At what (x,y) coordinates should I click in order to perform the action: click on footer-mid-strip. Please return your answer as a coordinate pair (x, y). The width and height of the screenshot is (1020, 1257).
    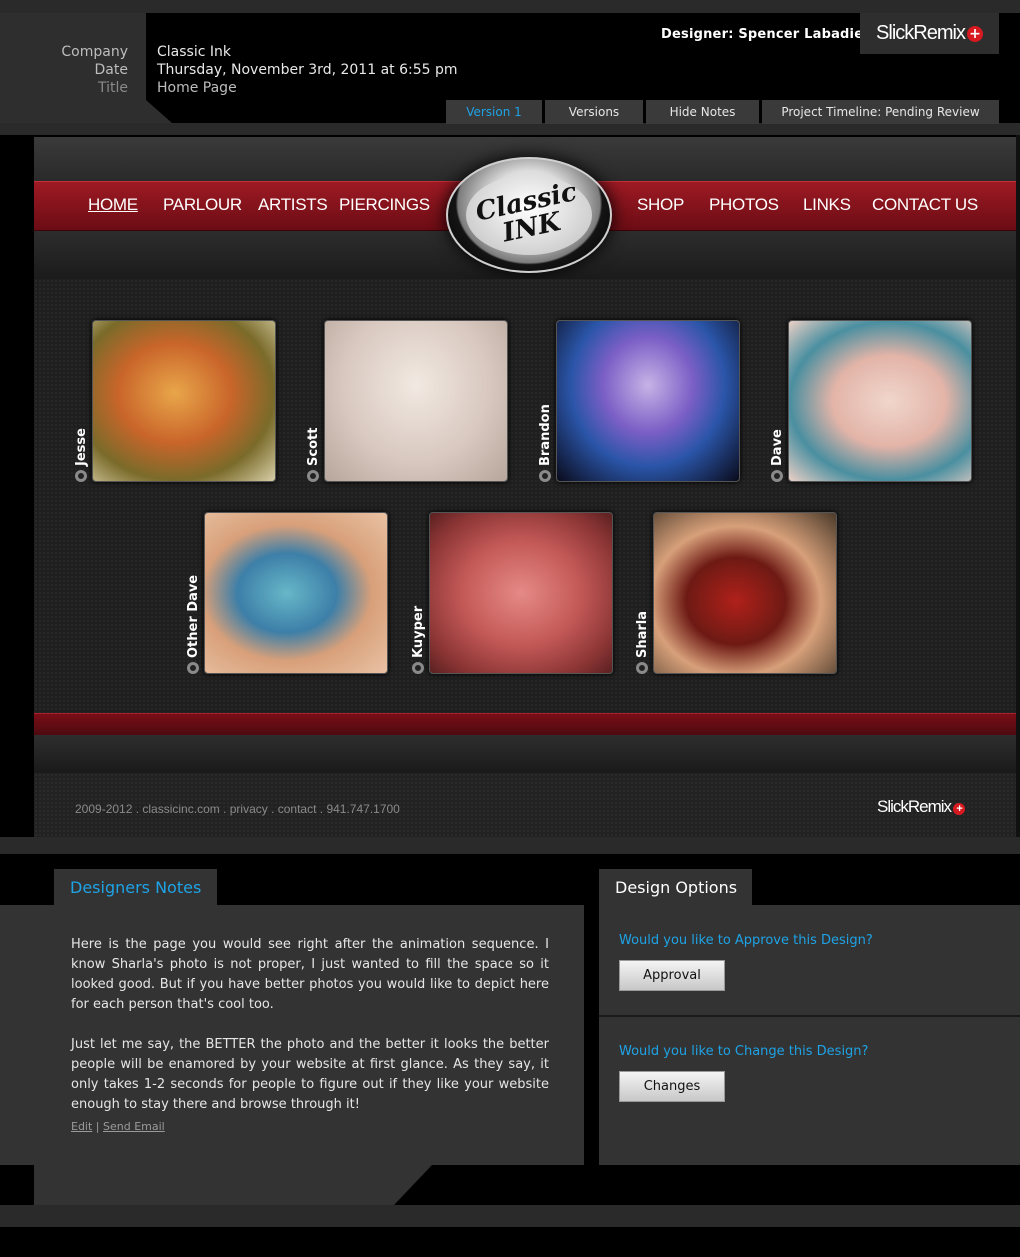
    Looking at the image, I should click on (525, 754).